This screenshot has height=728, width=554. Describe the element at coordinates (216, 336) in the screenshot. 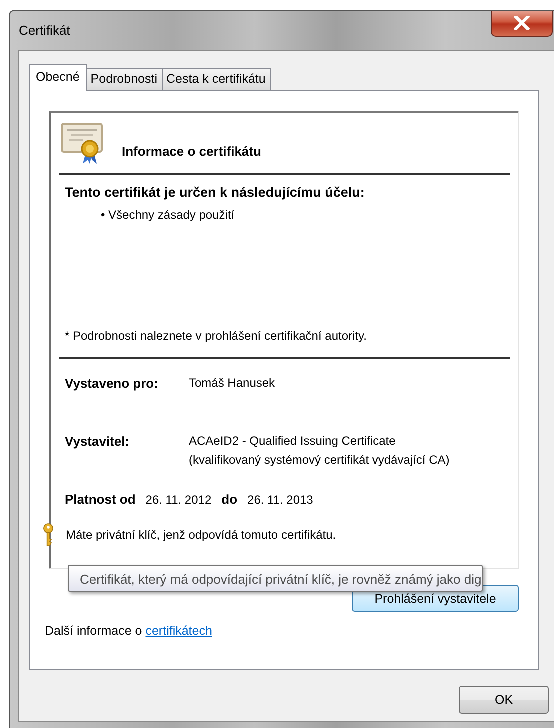

I see `note-text: * Podrobnosti naleznete v prohlášení certifikační autority.` at that location.